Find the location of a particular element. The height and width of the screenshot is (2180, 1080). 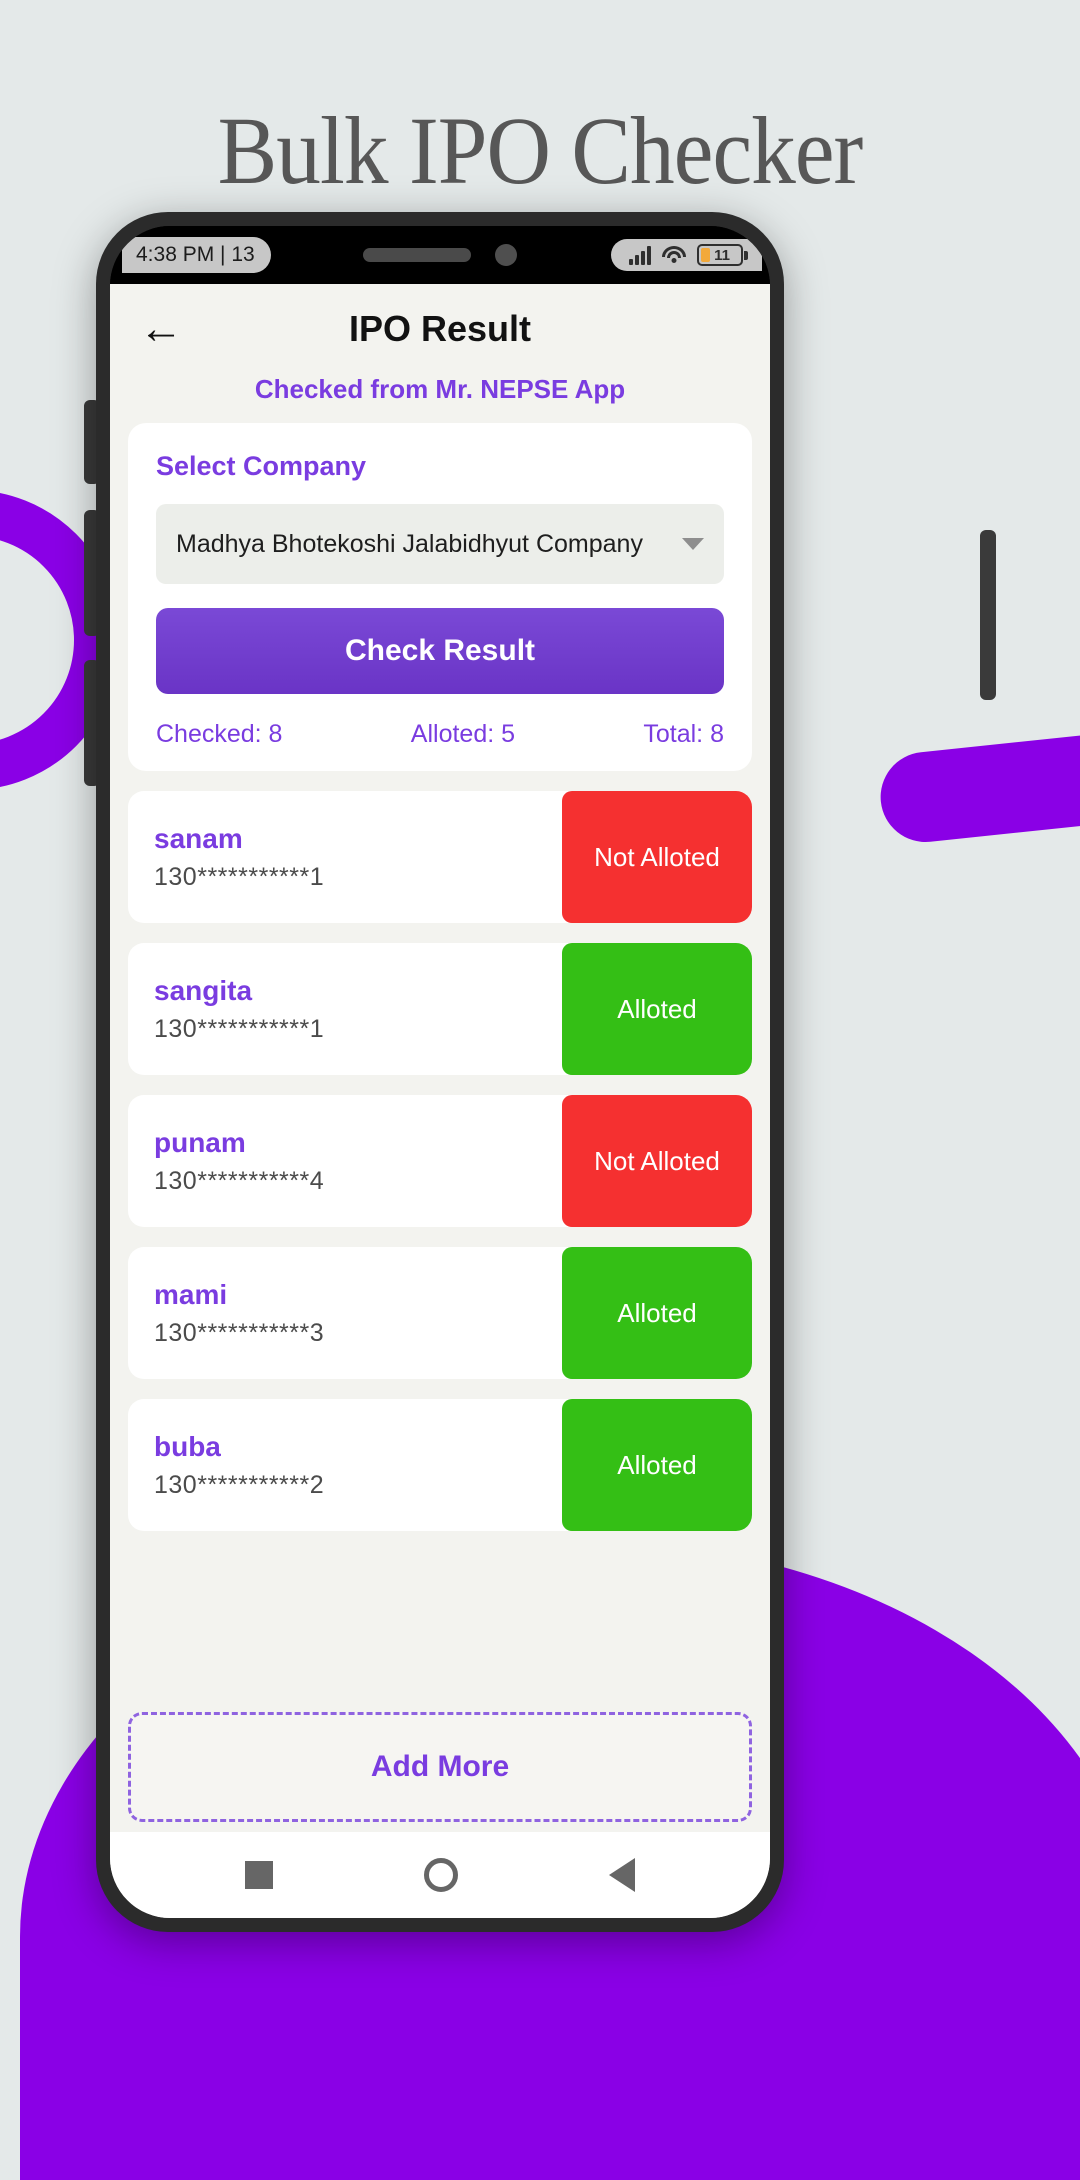

square-recents-icon is located at coordinates (259, 1875).